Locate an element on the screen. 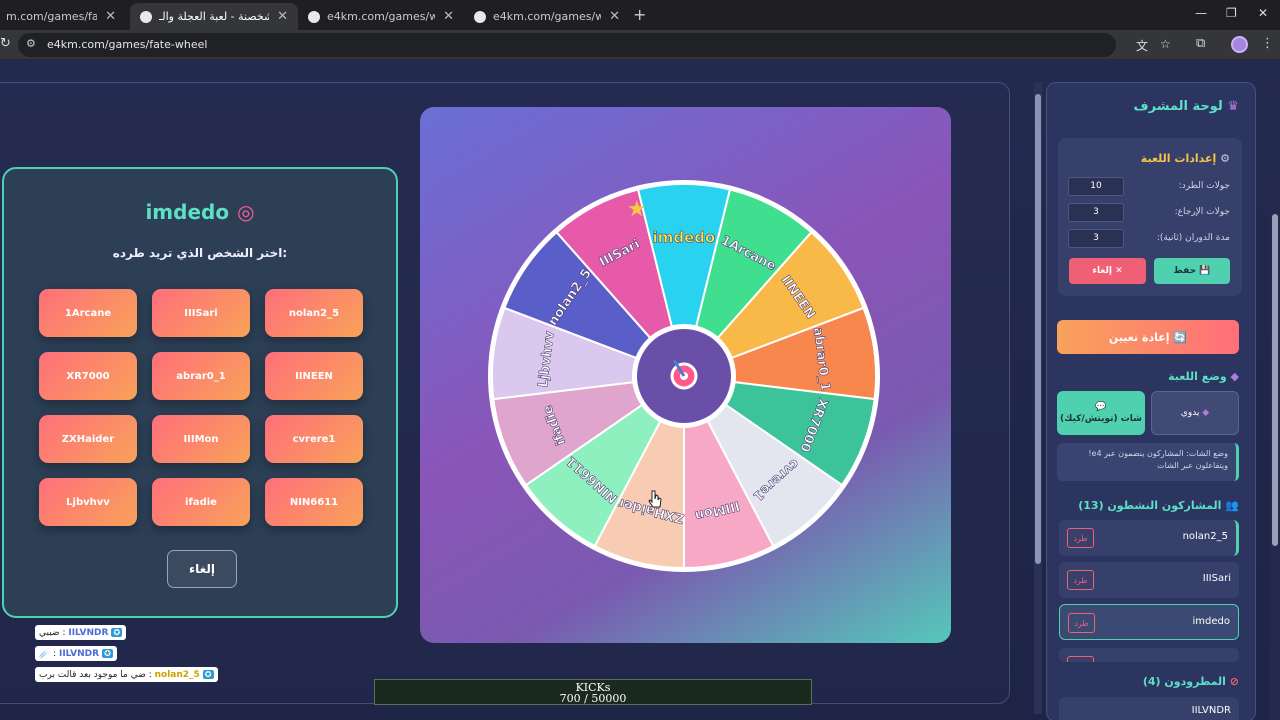 This screenshot has height=720, width=1280. browser-tab: e4km.com/games/word-challer ✕ is located at coordinates (381, 16).